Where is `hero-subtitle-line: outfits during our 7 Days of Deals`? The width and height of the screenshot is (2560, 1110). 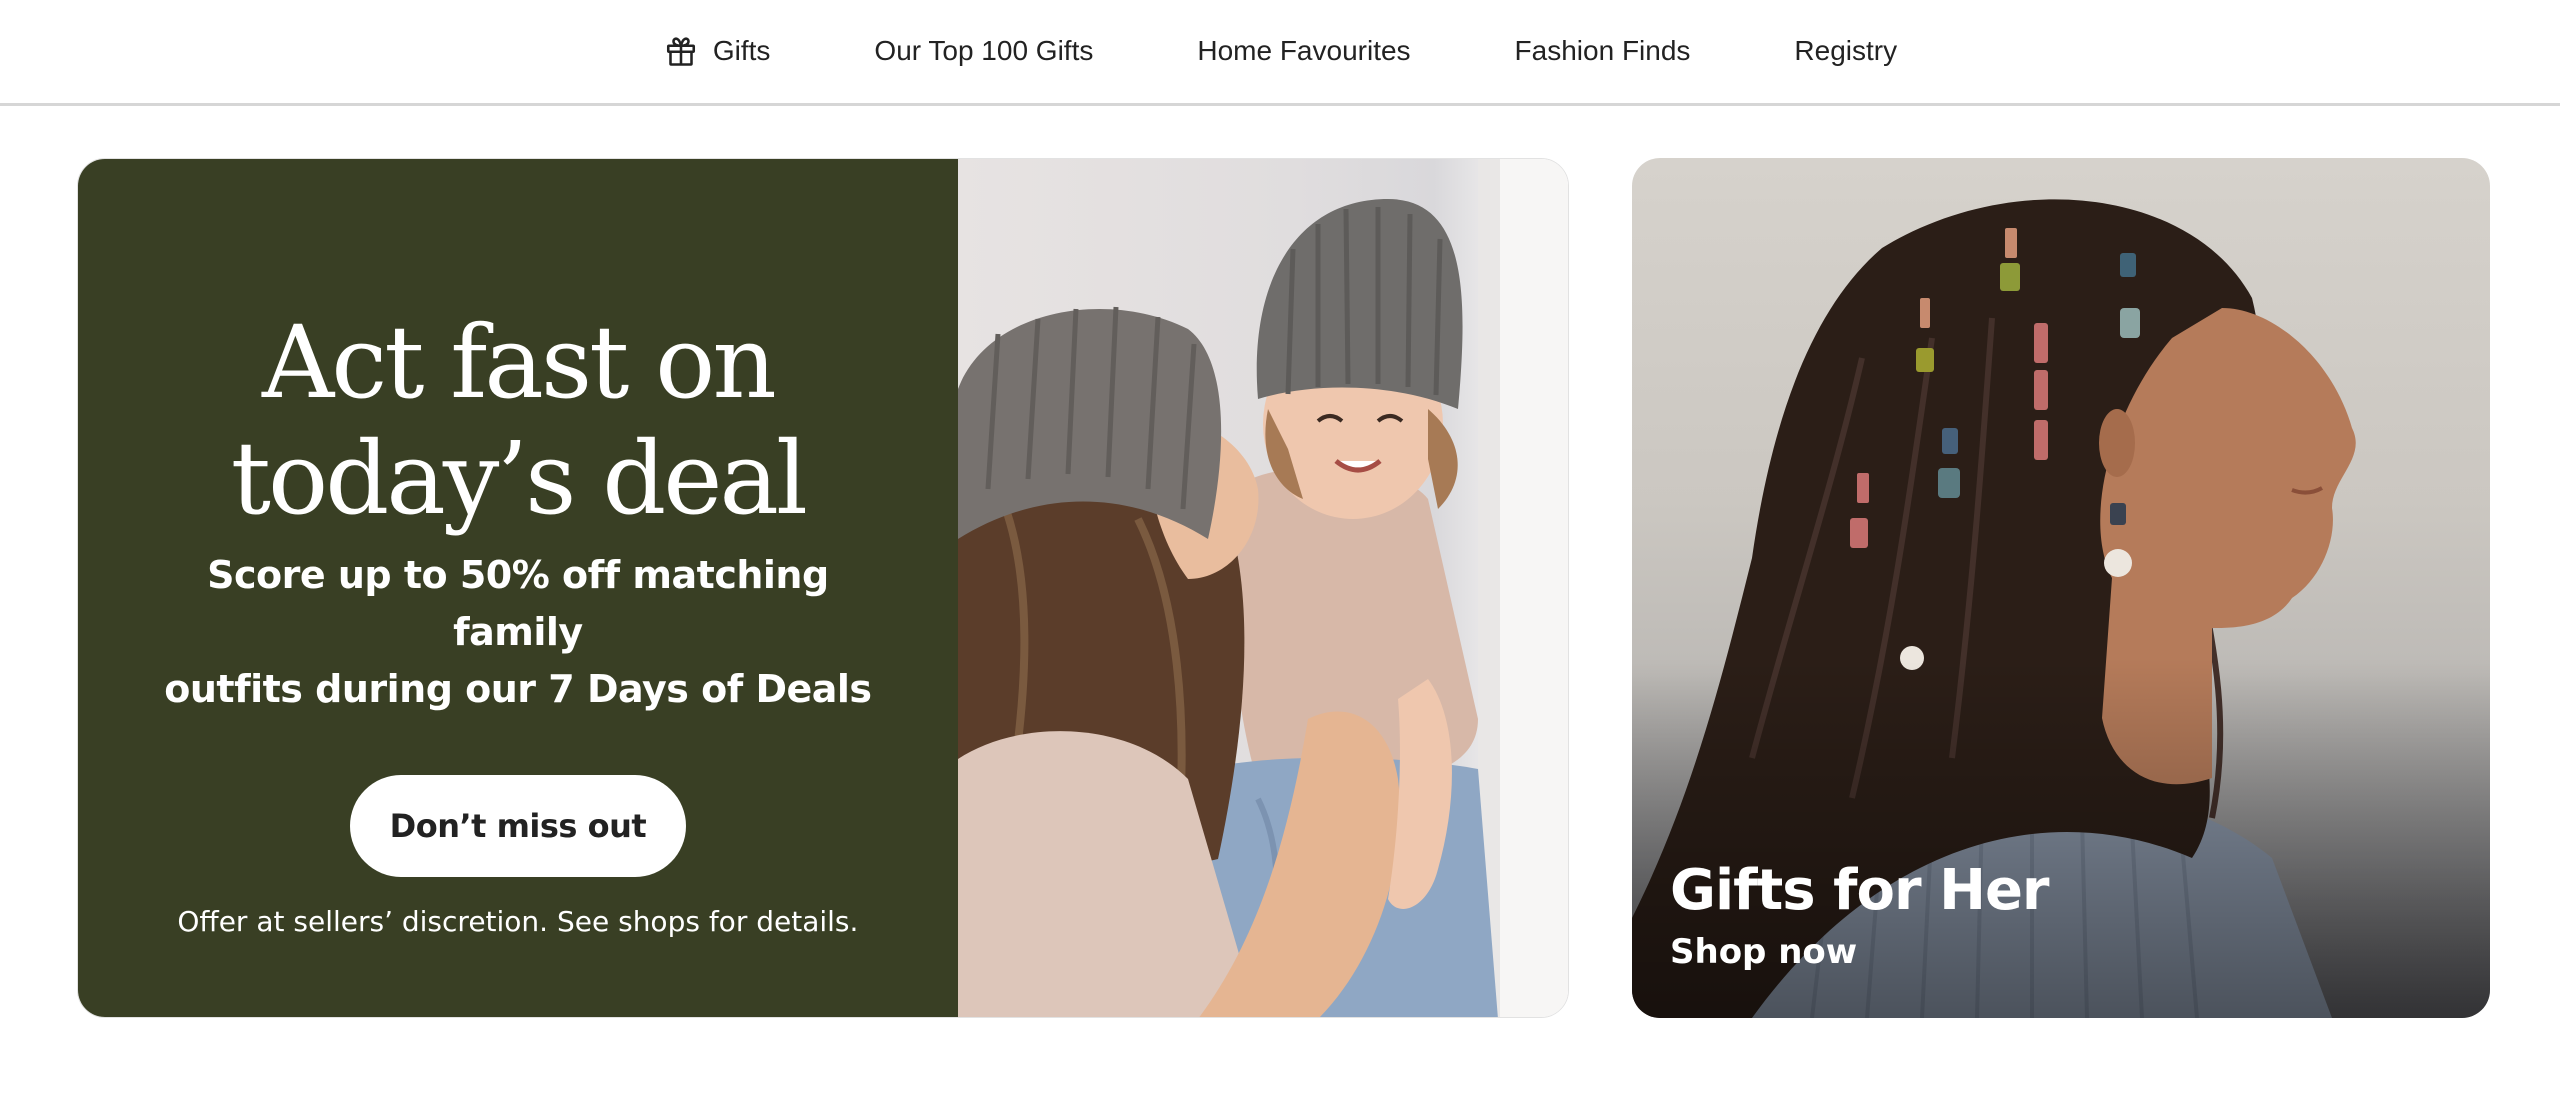
hero-subtitle-line: outfits during our 7 Days of Deals is located at coordinates (518, 689).